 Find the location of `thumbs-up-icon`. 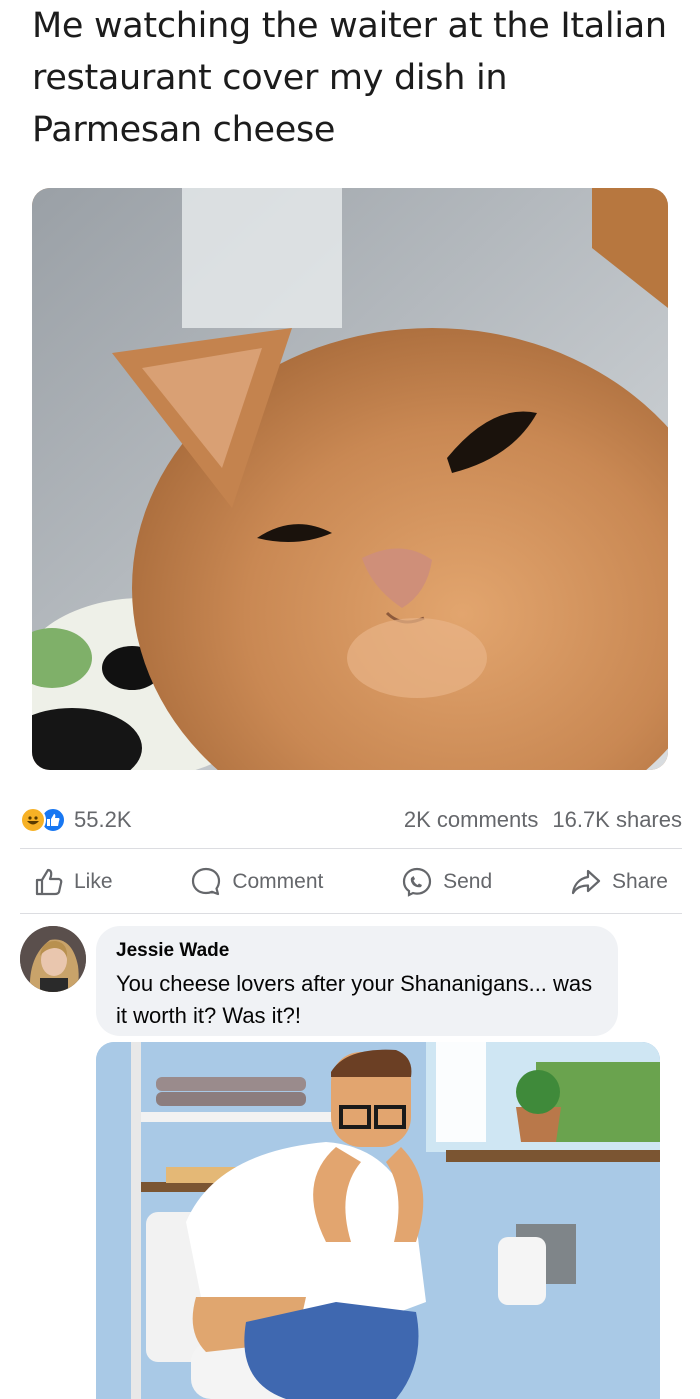

thumbs-up-icon is located at coordinates (49, 882).